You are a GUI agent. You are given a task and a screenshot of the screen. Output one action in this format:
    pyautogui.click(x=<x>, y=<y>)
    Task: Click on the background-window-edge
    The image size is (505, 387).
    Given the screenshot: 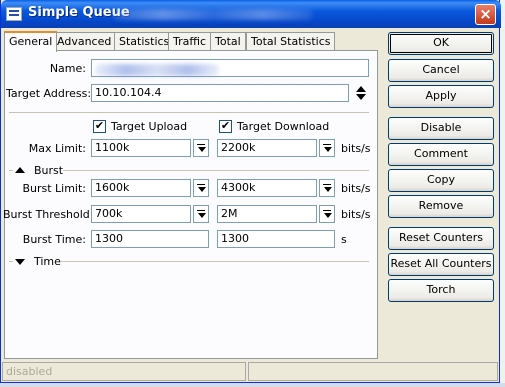 What is the action you would take?
    pyautogui.click(x=252, y=385)
    